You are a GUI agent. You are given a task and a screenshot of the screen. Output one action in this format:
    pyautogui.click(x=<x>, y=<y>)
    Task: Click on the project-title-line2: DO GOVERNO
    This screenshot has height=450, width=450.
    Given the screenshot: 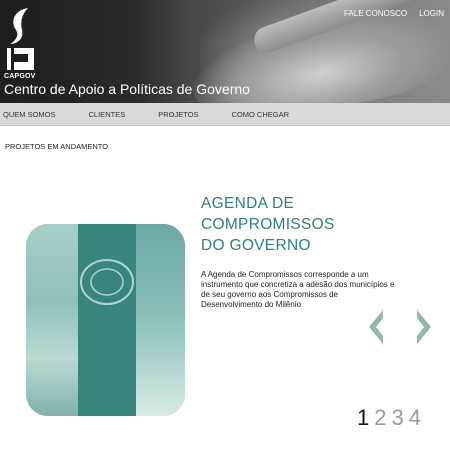 What is the action you would take?
    pyautogui.click(x=256, y=245)
    